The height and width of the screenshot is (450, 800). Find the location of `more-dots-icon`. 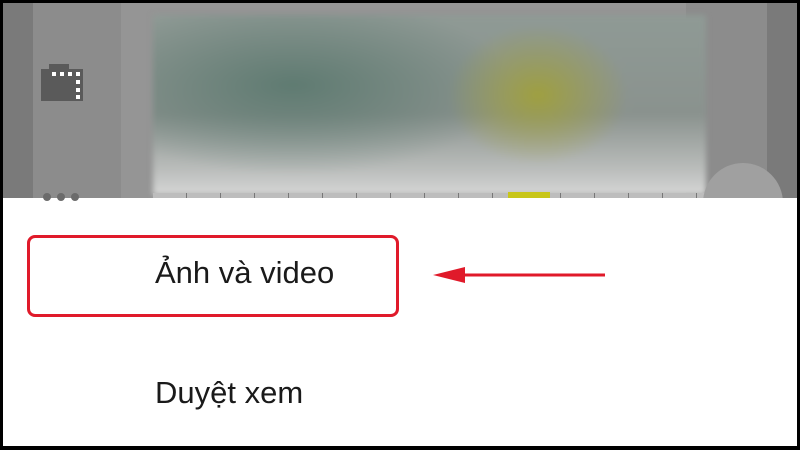

more-dots-icon is located at coordinates (61, 197).